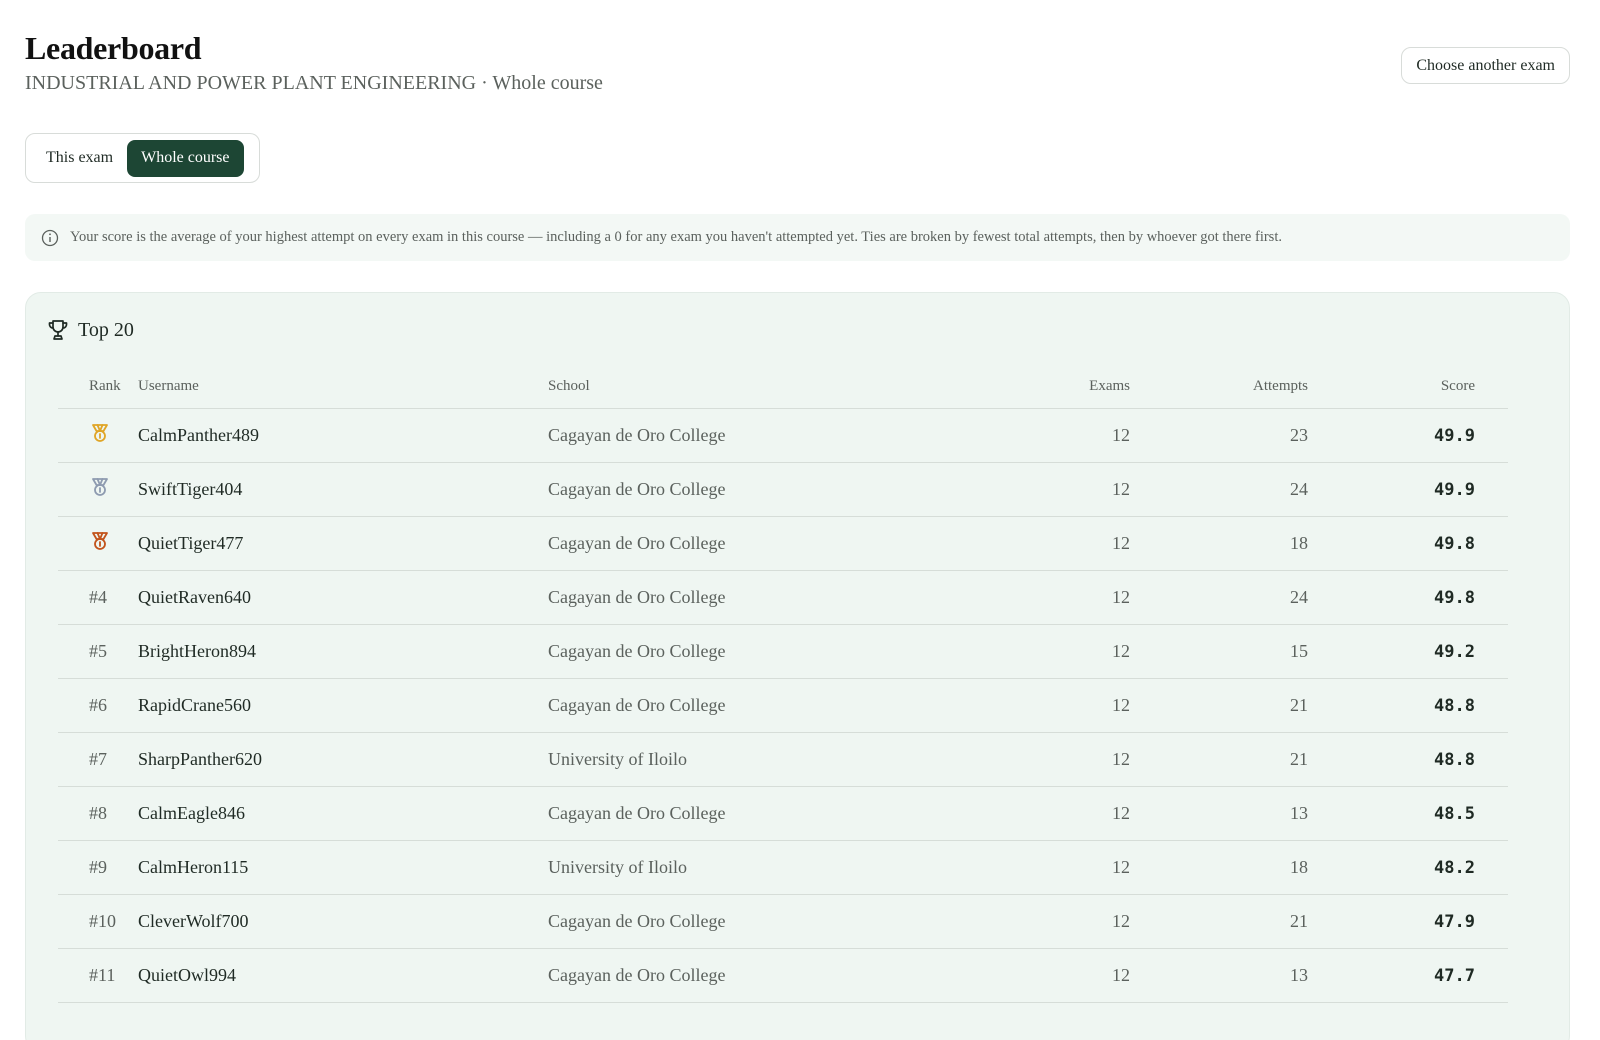 The image size is (1600, 1040). I want to click on column-header-attempts: Attempts, so click(1280, 386).